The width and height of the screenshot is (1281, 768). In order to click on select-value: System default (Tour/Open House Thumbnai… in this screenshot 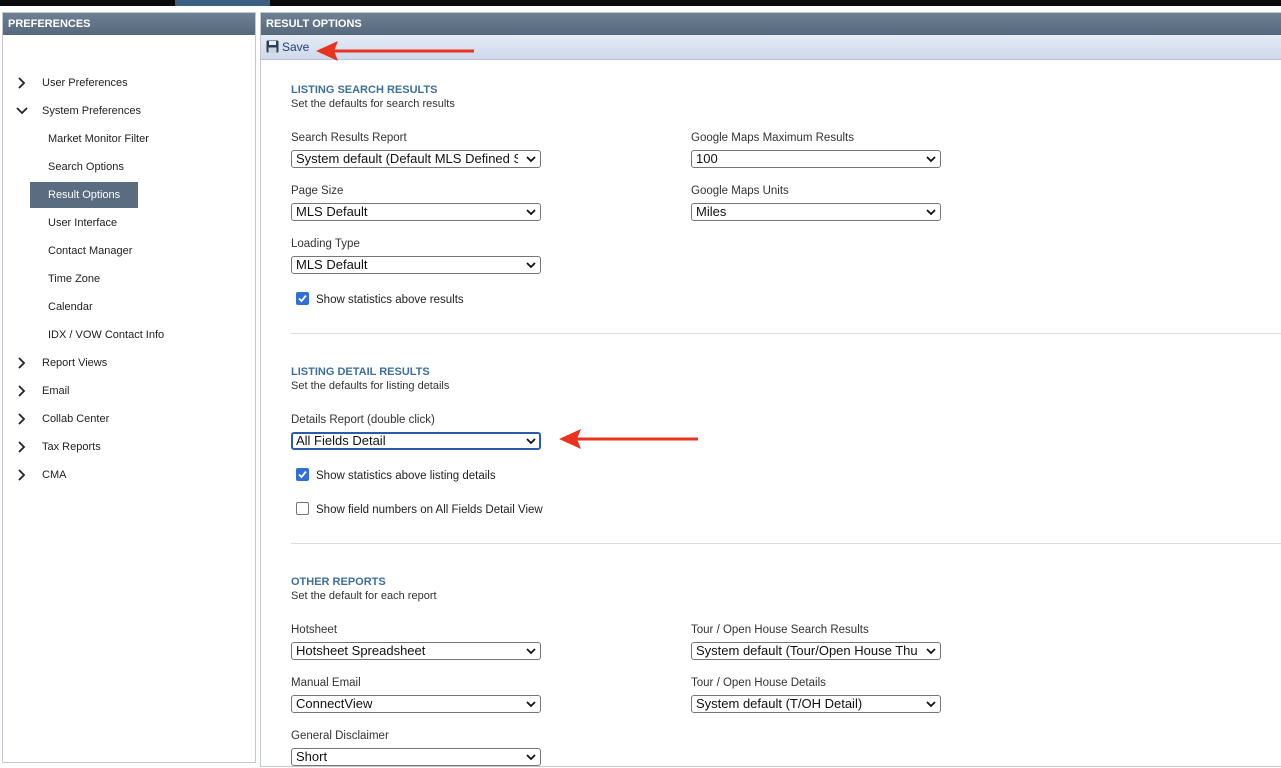, I will do `click(807, 650)`.